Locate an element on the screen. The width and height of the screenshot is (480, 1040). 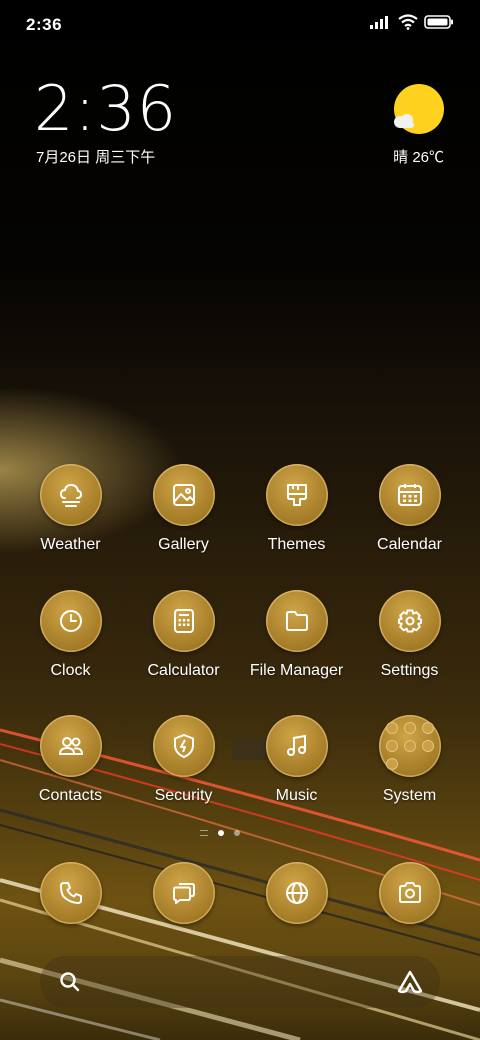
status-time: 2:36 is located at coordinates (44, 24).